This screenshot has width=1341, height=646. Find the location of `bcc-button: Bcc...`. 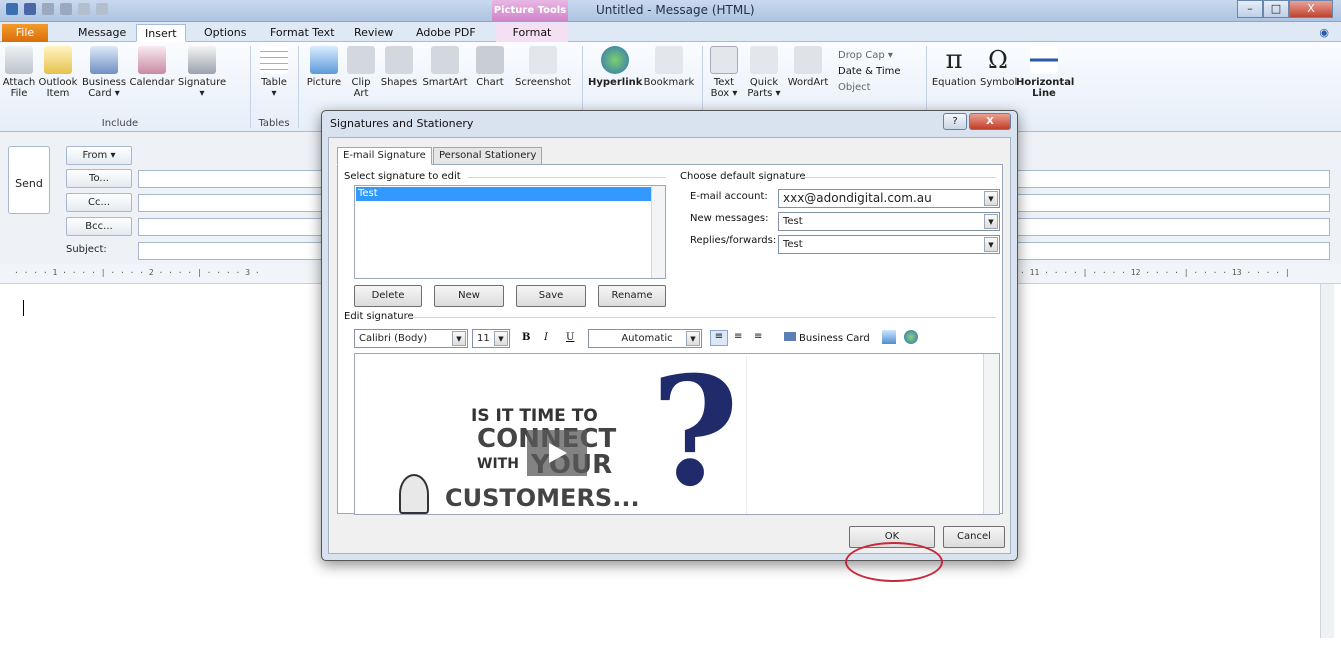

bcc-button: Bcc... is located at coordinates (99, 226).